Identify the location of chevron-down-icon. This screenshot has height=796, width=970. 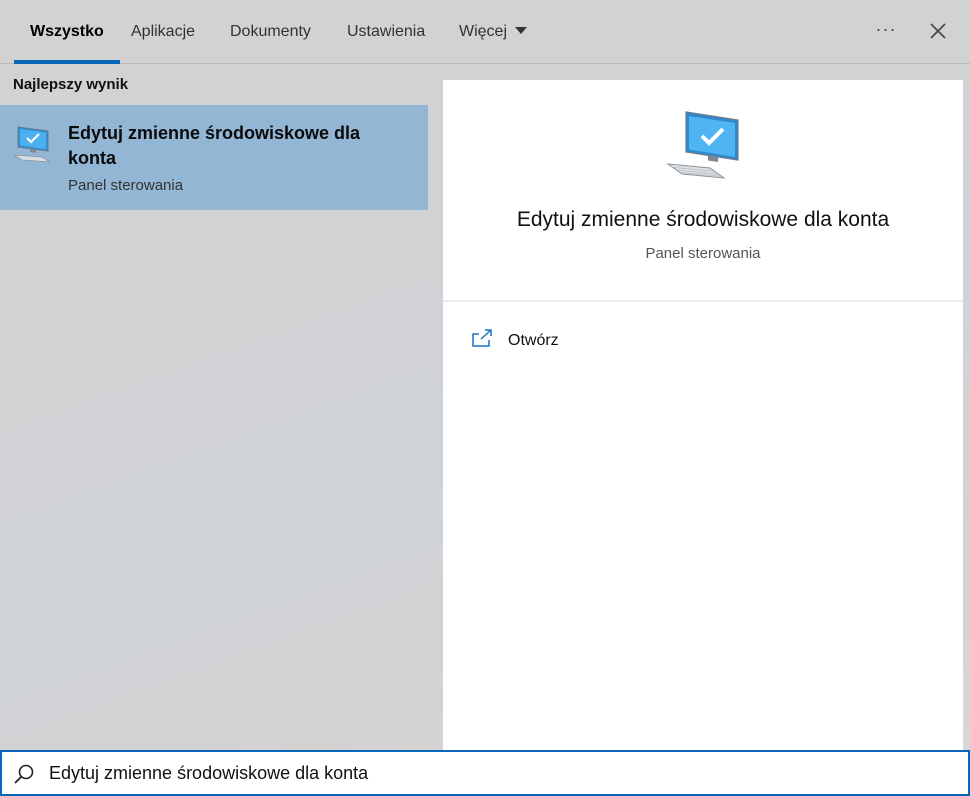
(521, 31).